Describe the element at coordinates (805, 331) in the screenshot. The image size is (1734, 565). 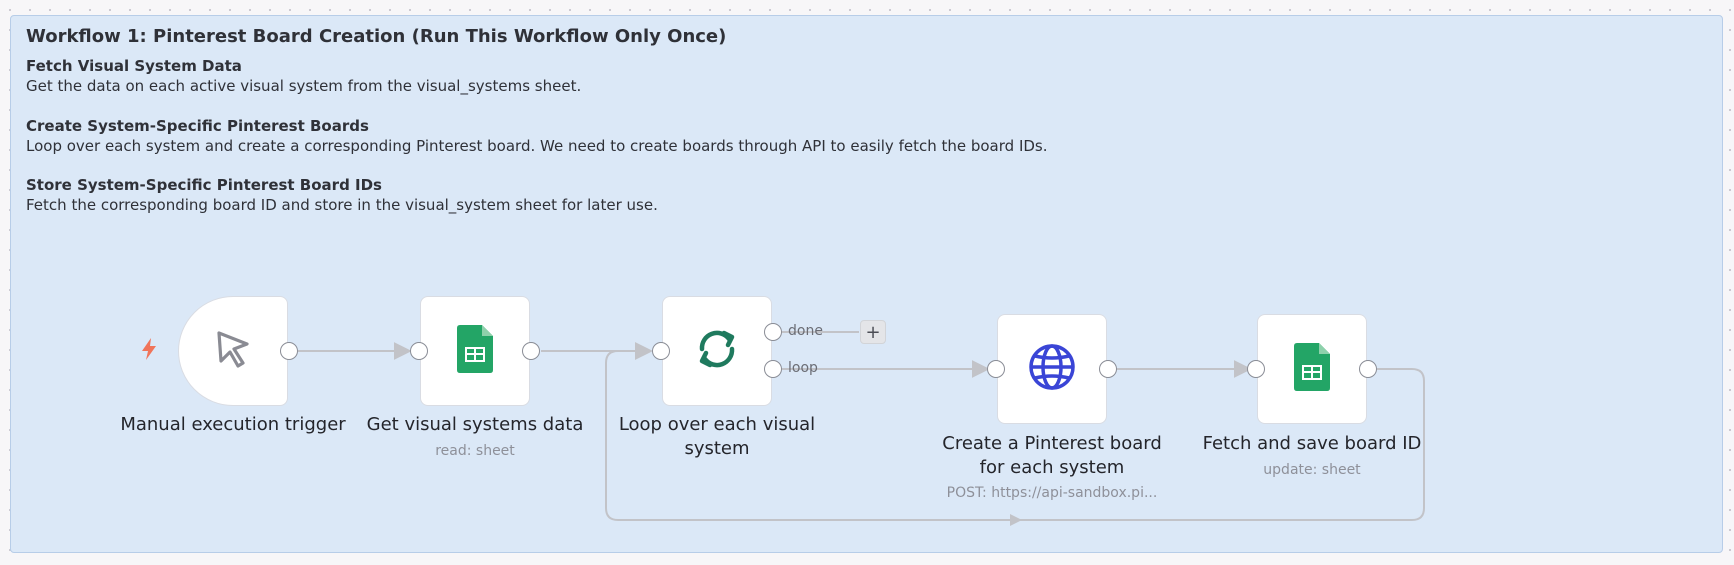
I see `done-label: done` at that location.